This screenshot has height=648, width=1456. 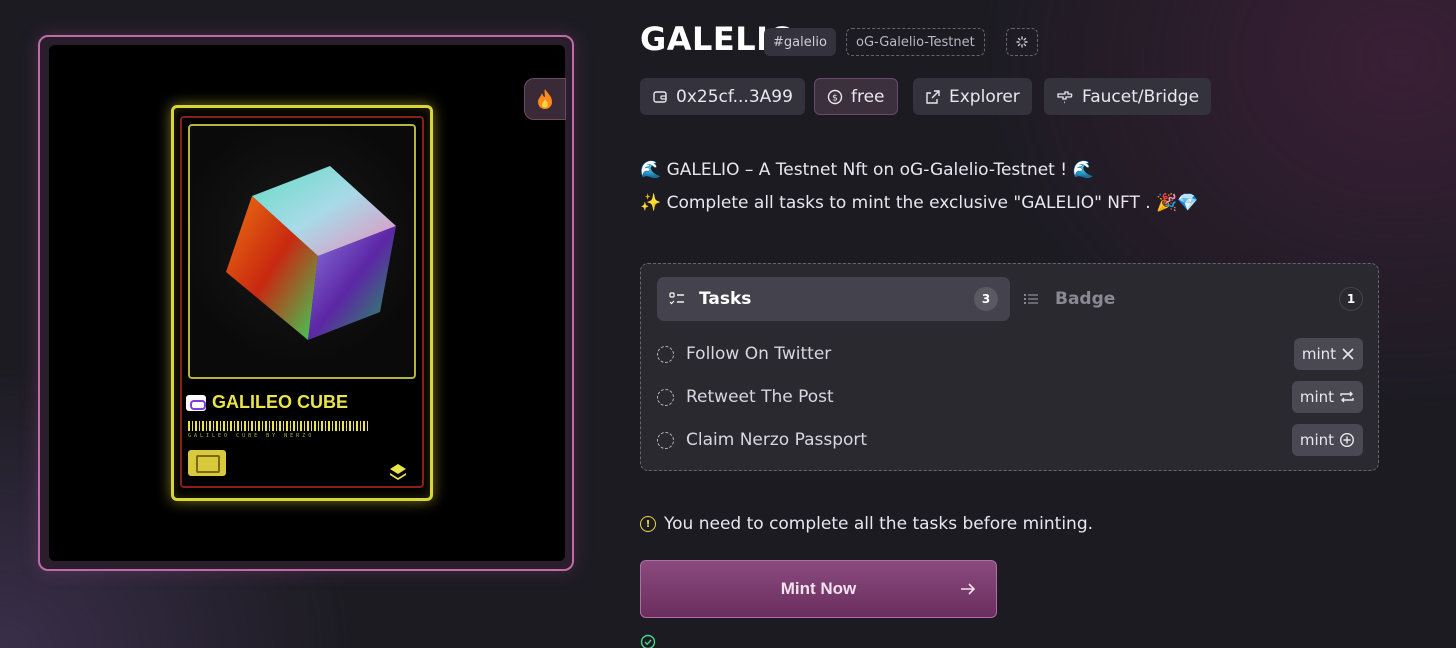 What do you see at coordinates (1141, 96) in the screenshot?
I see `faucet-bridge-text: Faucet/Bridge` at bounding box center [1141, 96].